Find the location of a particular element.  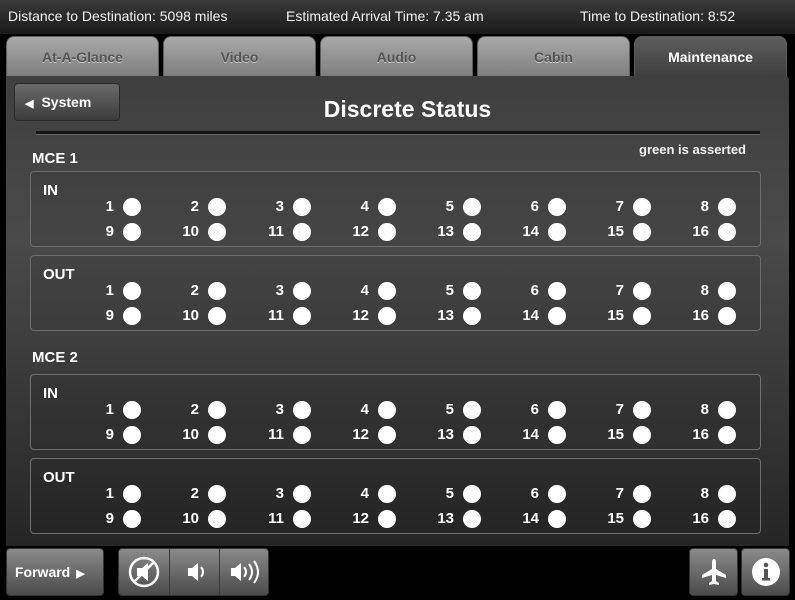

indicator-row: 1 2 3 4 5 6 7 8 is located at coordinates (395, 291).